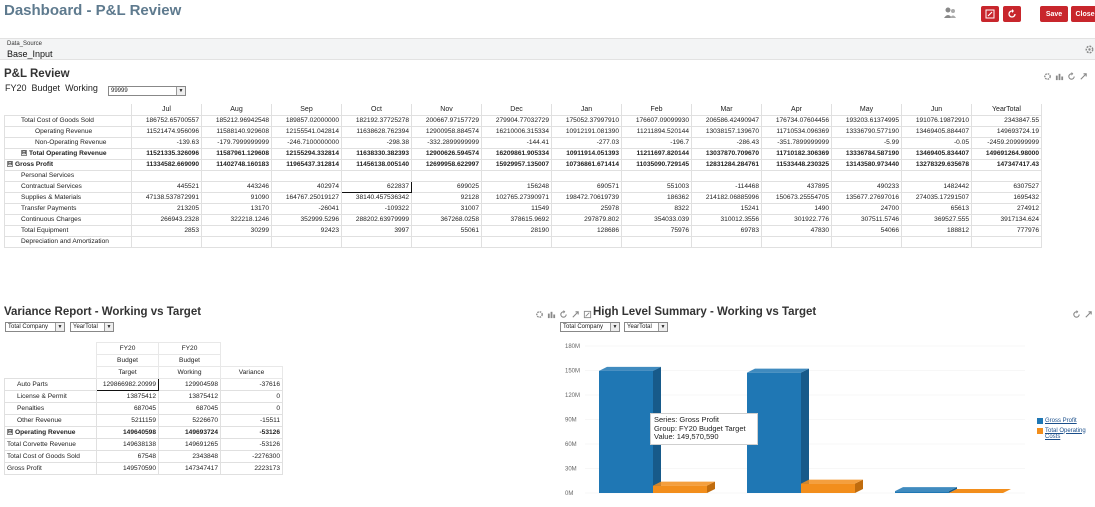 The image size is (1095, 507). What do you see at coordinates (516, 197) in the screenshot?
I see `grid-cell: 102765.27390971` at bounding box center [516, 197].